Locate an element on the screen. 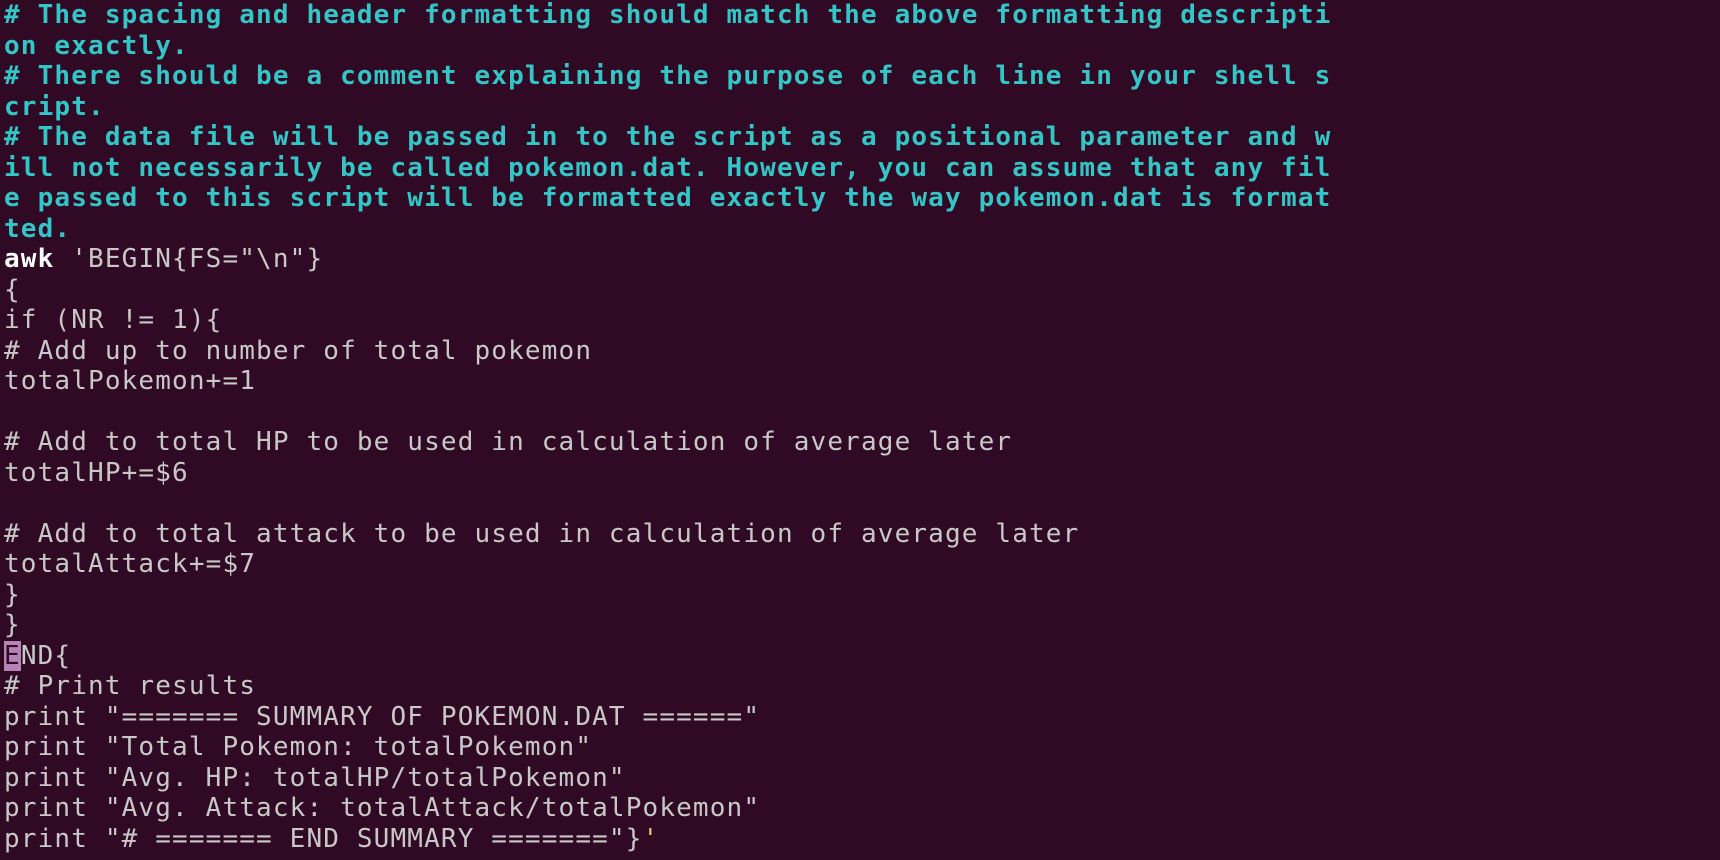 This screenshot has width=1720, height=860. code-line-end: END{ is located at coordinates (862, 656).